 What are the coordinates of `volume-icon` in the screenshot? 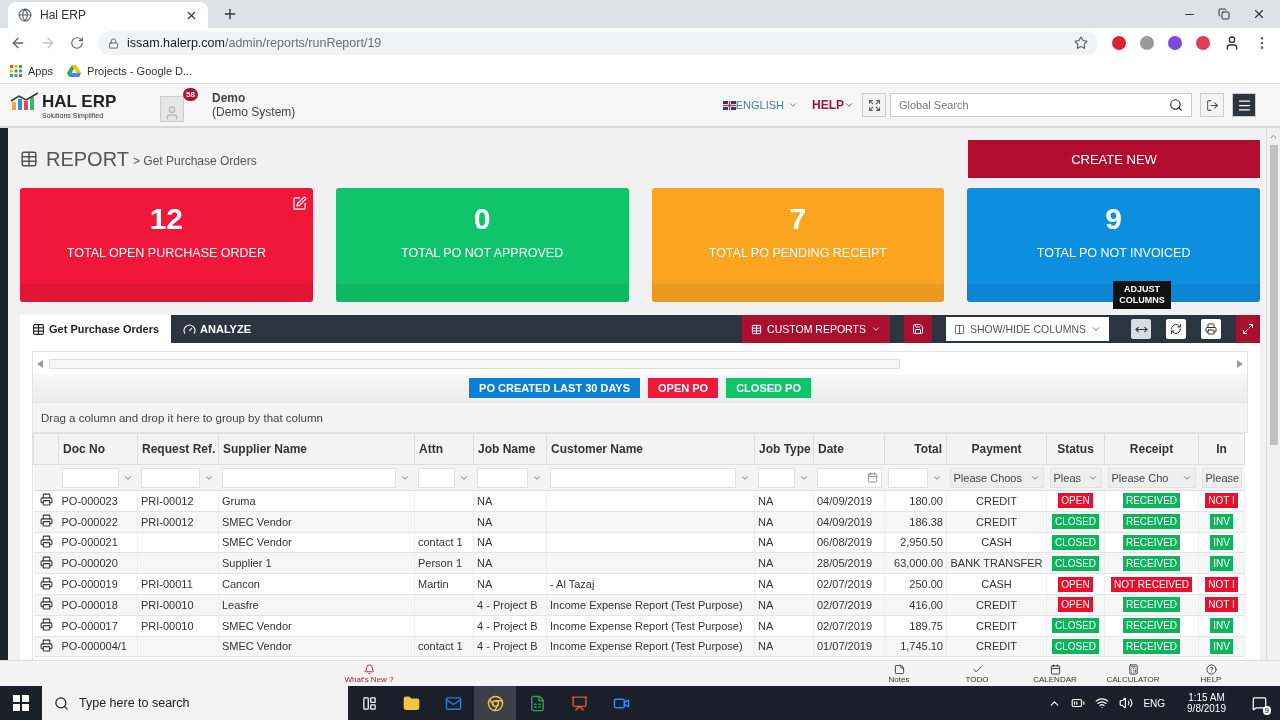 It's located at (1126, 703).